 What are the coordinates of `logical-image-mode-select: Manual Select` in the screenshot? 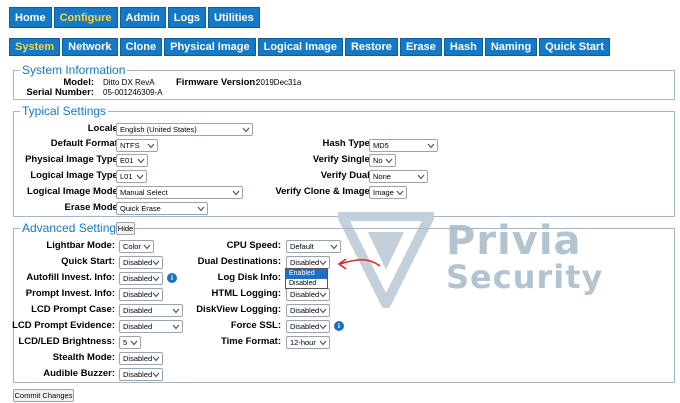 It's located at (179, 192).